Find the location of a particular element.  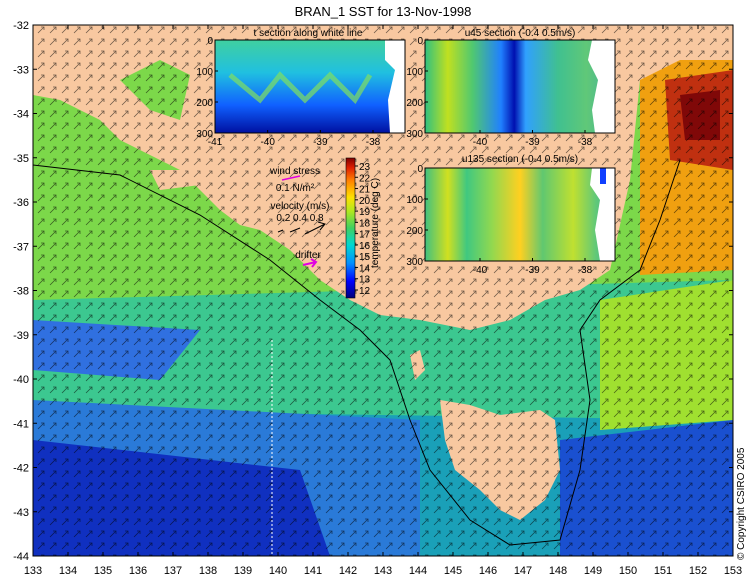

lon-tick-label: 146 is located at coordinates (488, 571).